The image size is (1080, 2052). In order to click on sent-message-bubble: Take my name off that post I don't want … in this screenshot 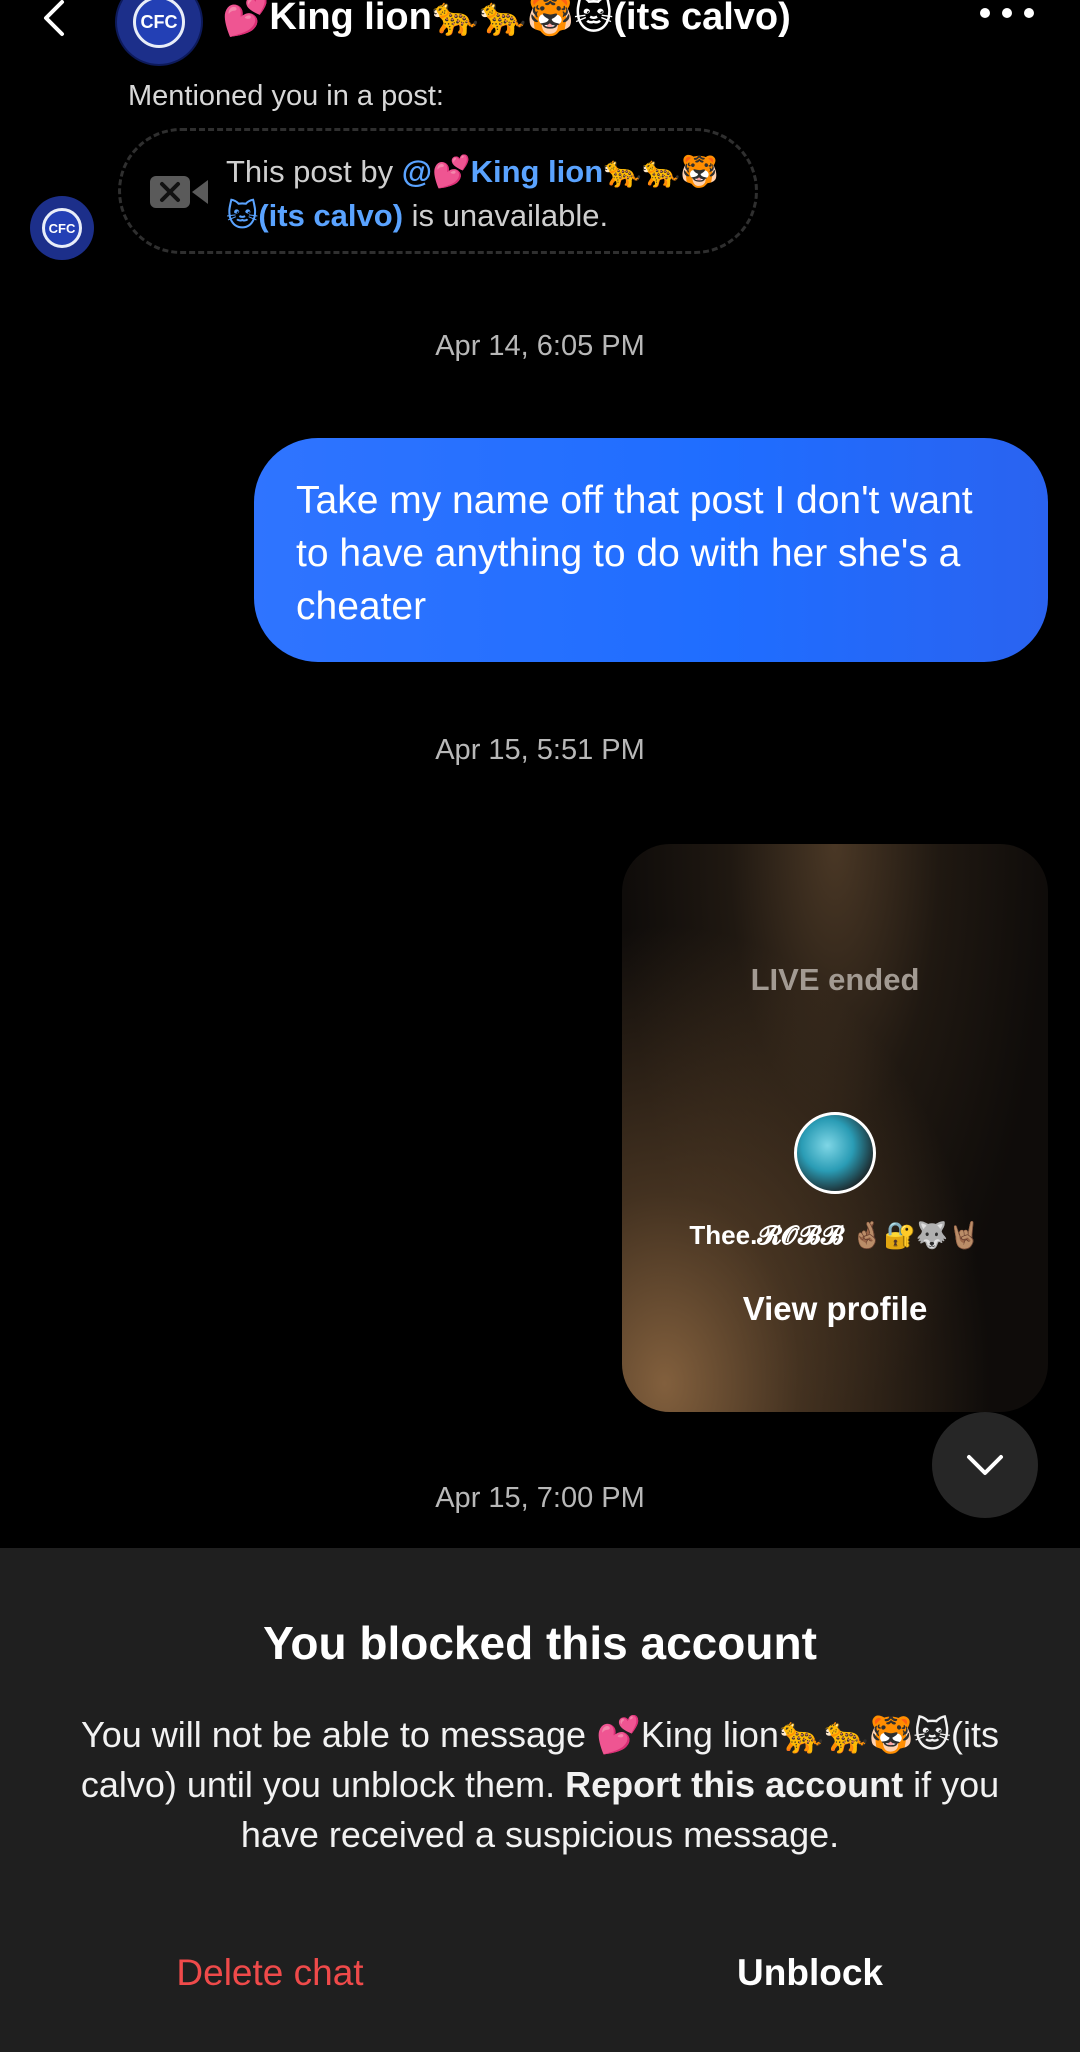, I will do `click(651, 550)`.